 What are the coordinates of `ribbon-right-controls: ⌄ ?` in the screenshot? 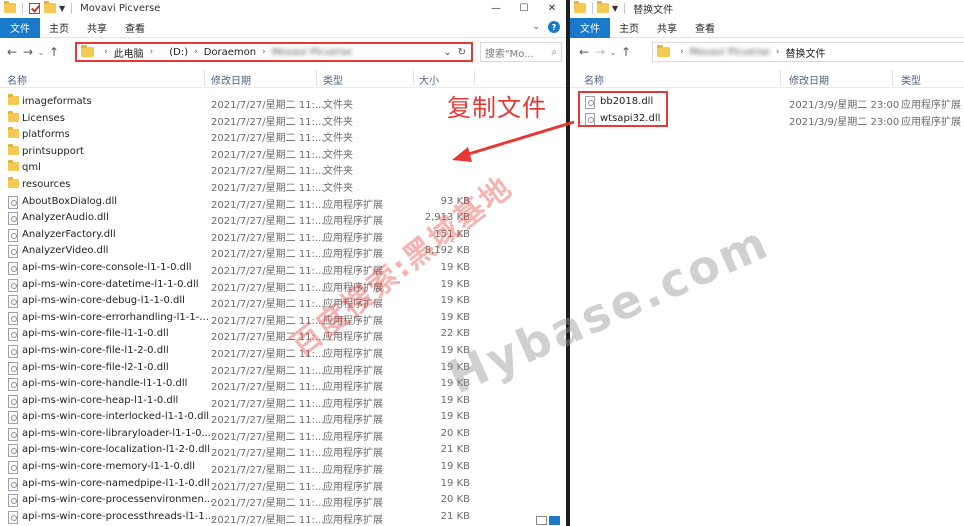 It's located at (546, 27).